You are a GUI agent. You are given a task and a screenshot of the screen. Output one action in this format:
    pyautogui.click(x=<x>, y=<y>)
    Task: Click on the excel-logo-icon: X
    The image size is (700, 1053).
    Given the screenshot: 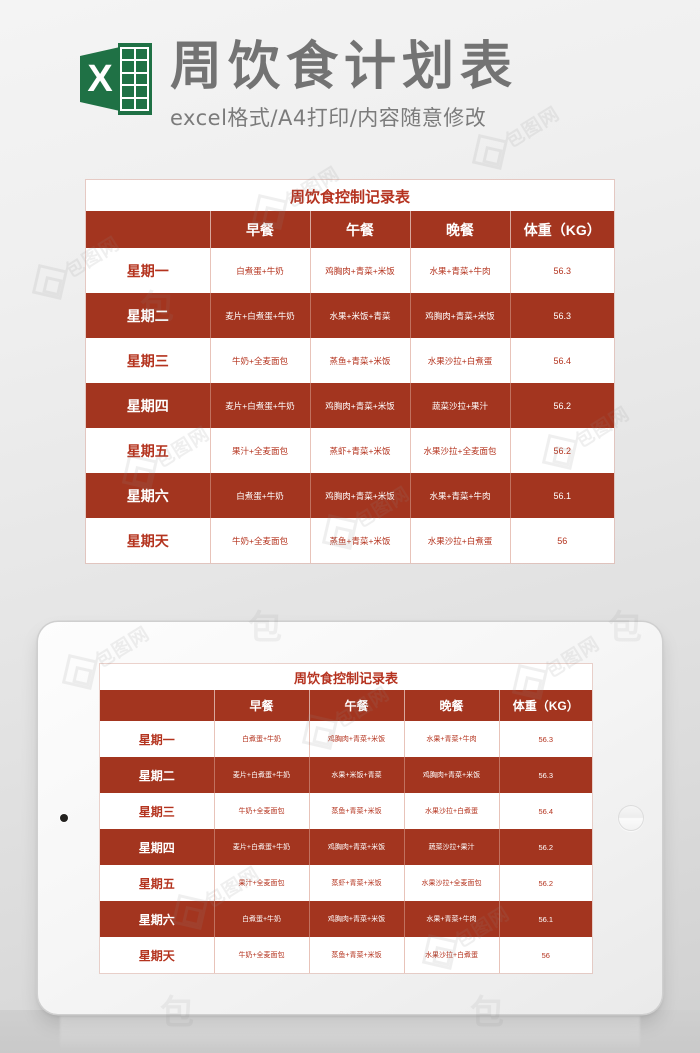 What is the action you would take?
    pyautogui.click(x=116, y=79)
    